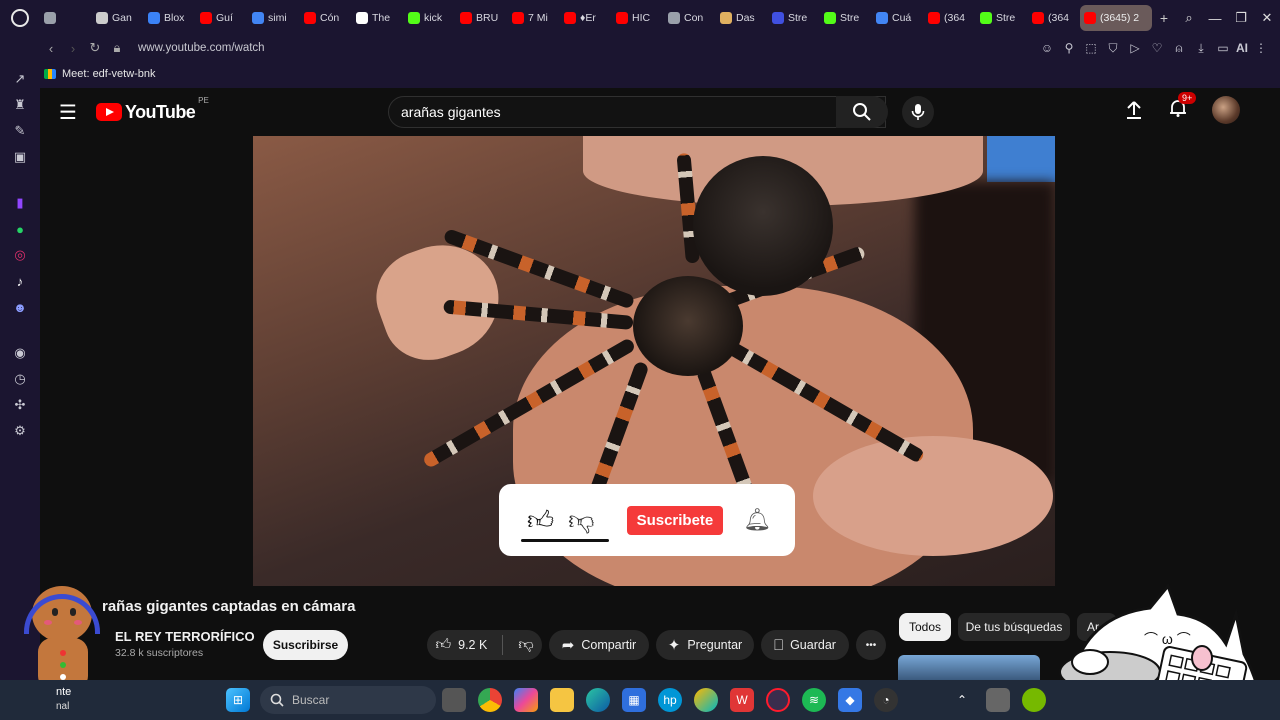  I want to click on share-button: ➦ Compartir, so click(599, 645).